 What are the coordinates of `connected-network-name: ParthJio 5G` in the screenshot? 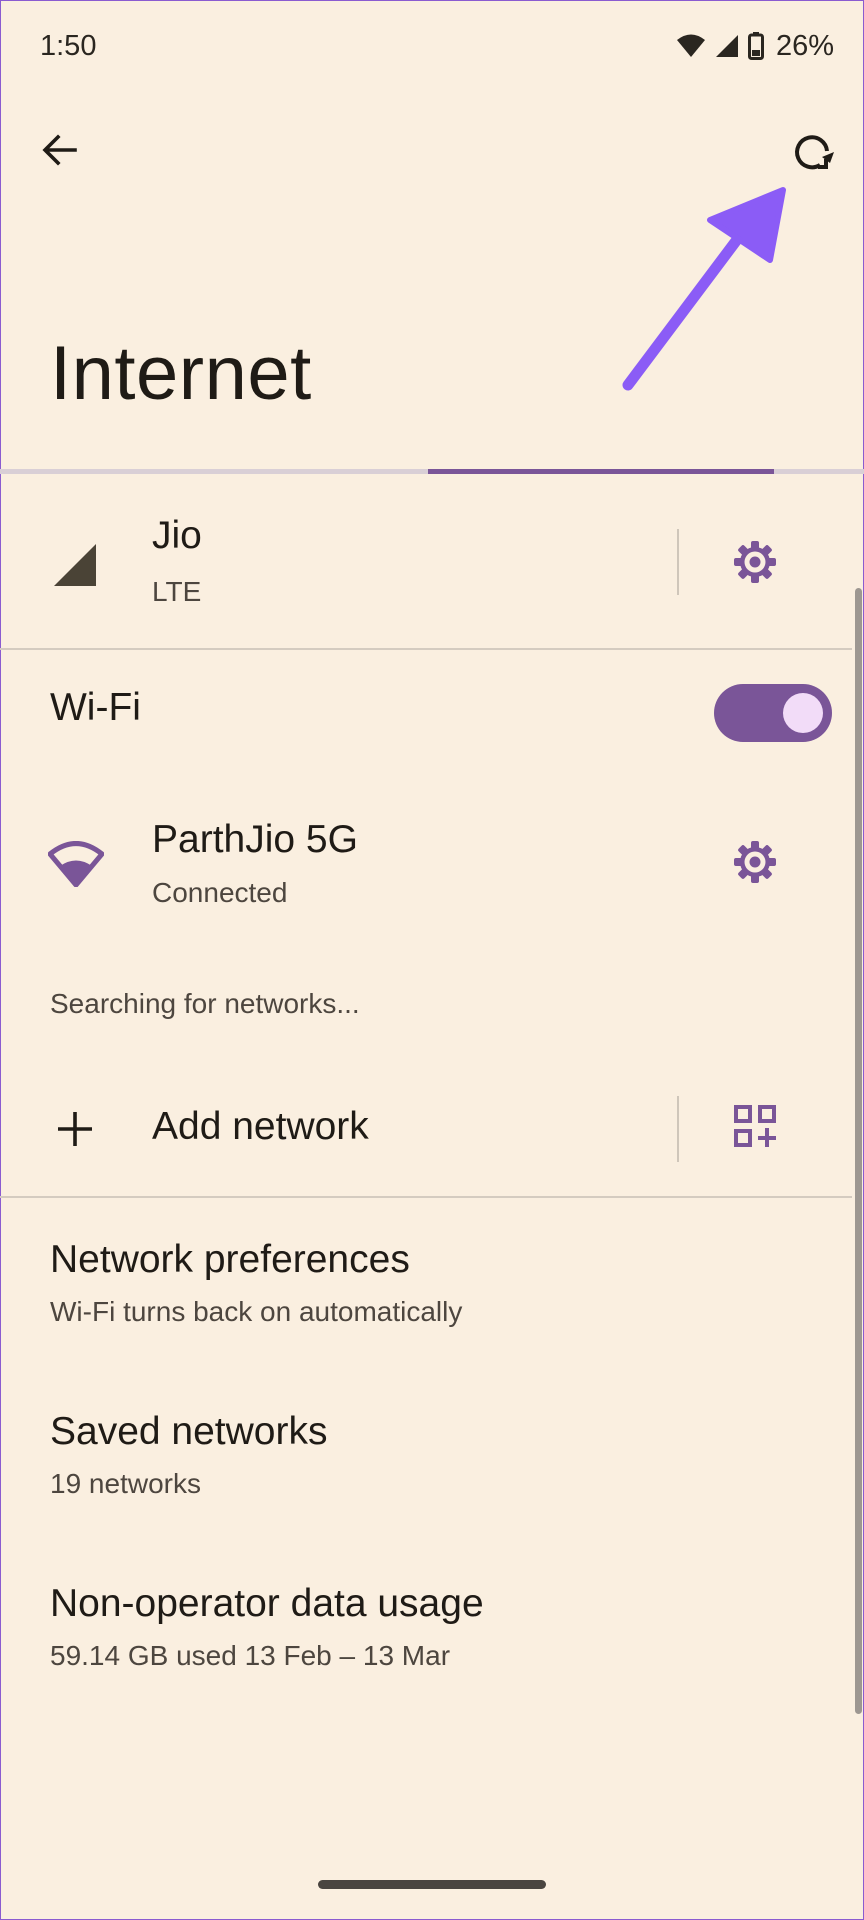 It's located at (255, 839).